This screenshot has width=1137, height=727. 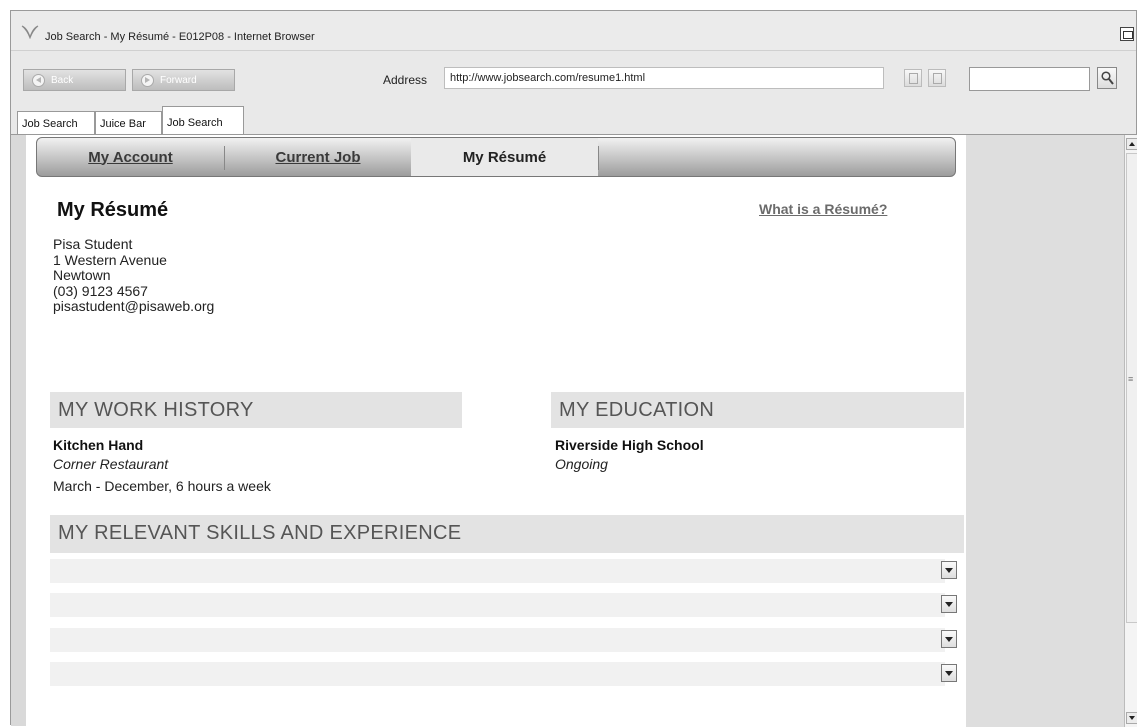 I want to click on maximize-window-button, so click(x=1127, y=34).